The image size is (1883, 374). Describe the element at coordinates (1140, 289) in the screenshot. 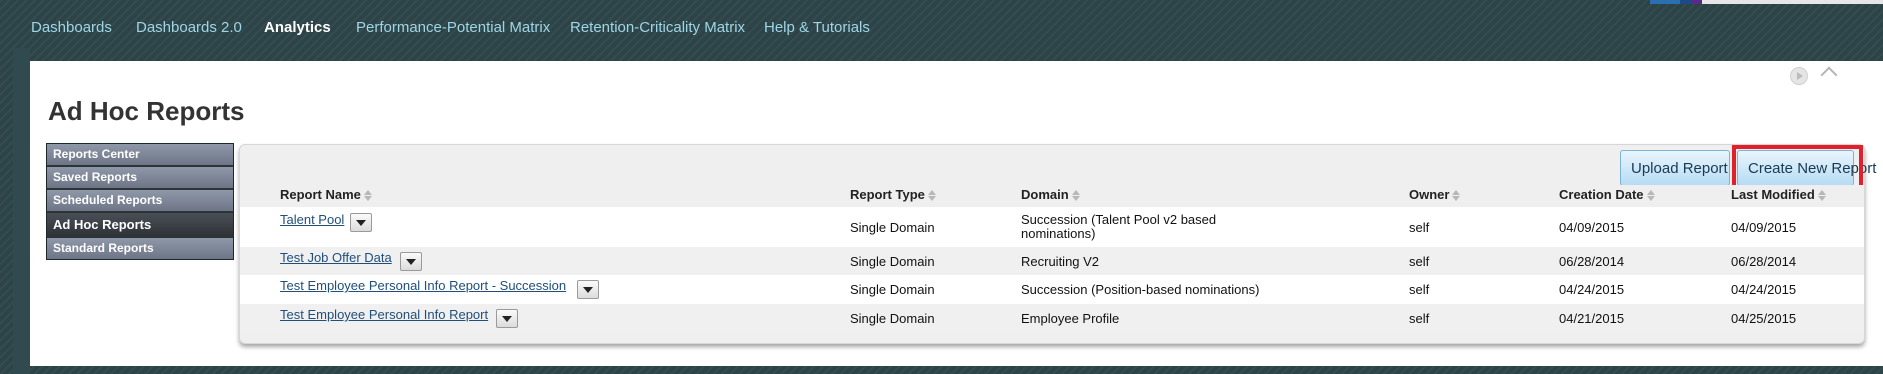

I see `report-domain: Succession (Position-based nominations)` at that location.